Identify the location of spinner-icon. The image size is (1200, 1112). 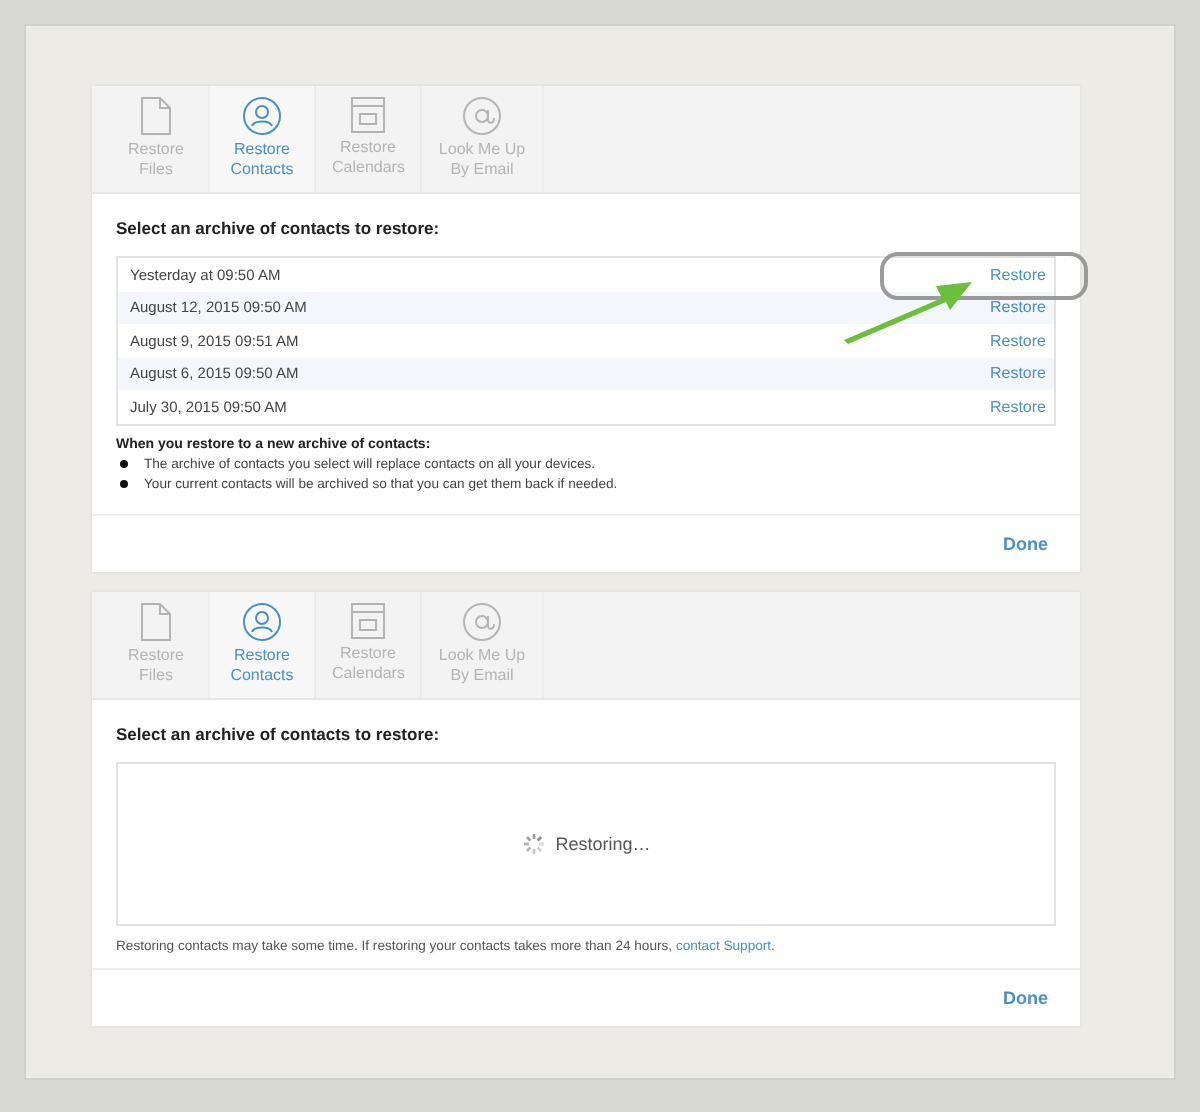
(533, 843).